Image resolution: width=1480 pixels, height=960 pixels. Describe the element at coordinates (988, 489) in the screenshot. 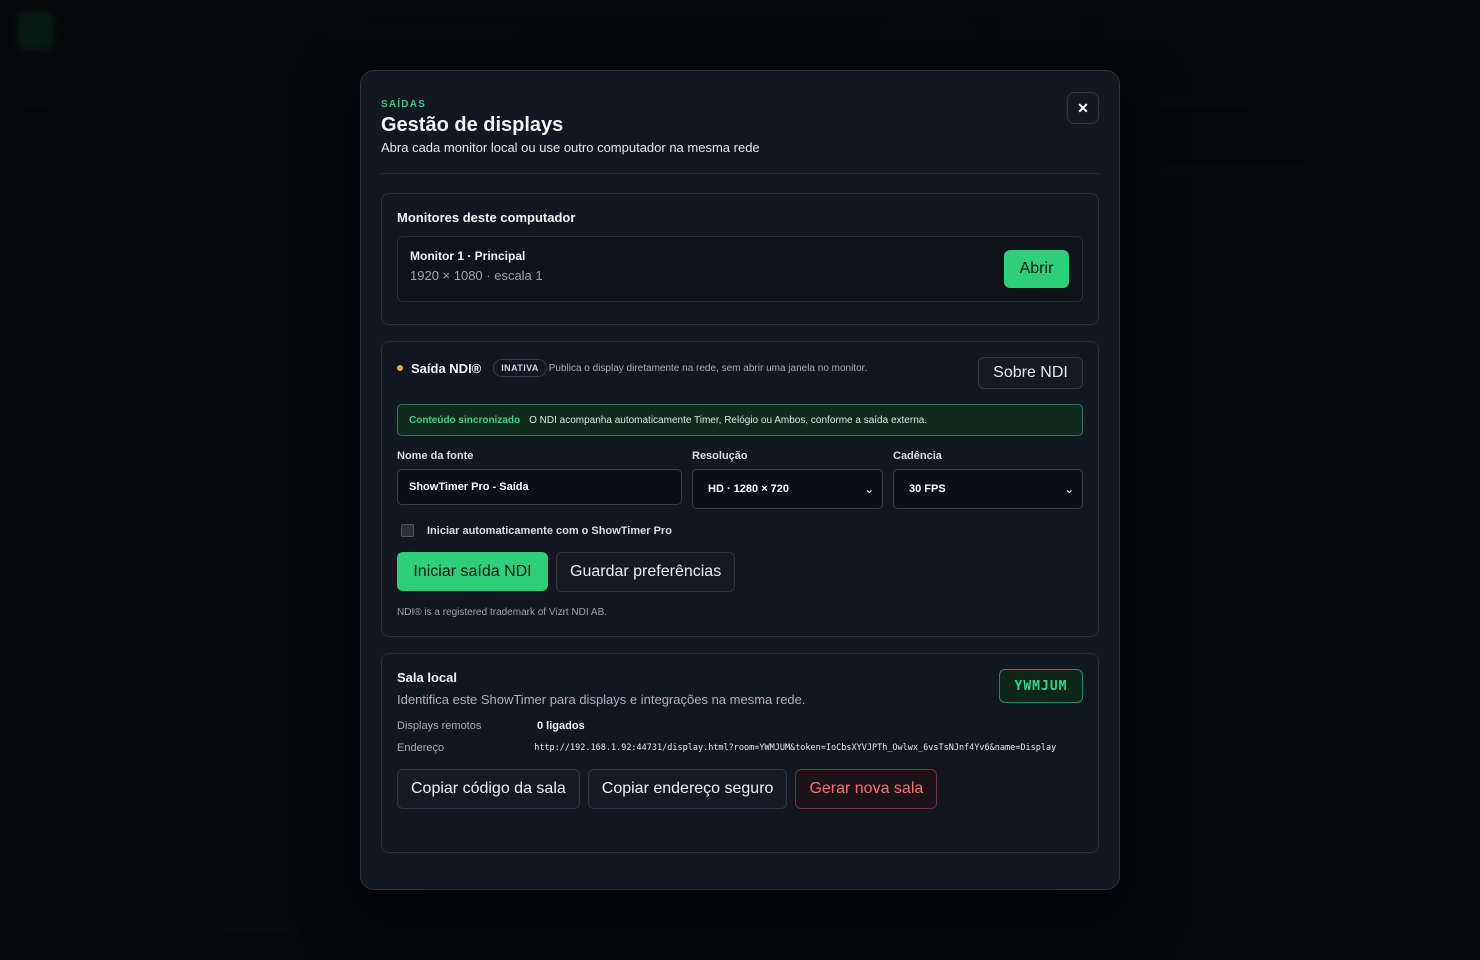

I see `cadence-select: 30 FPS ⌄` at that location.